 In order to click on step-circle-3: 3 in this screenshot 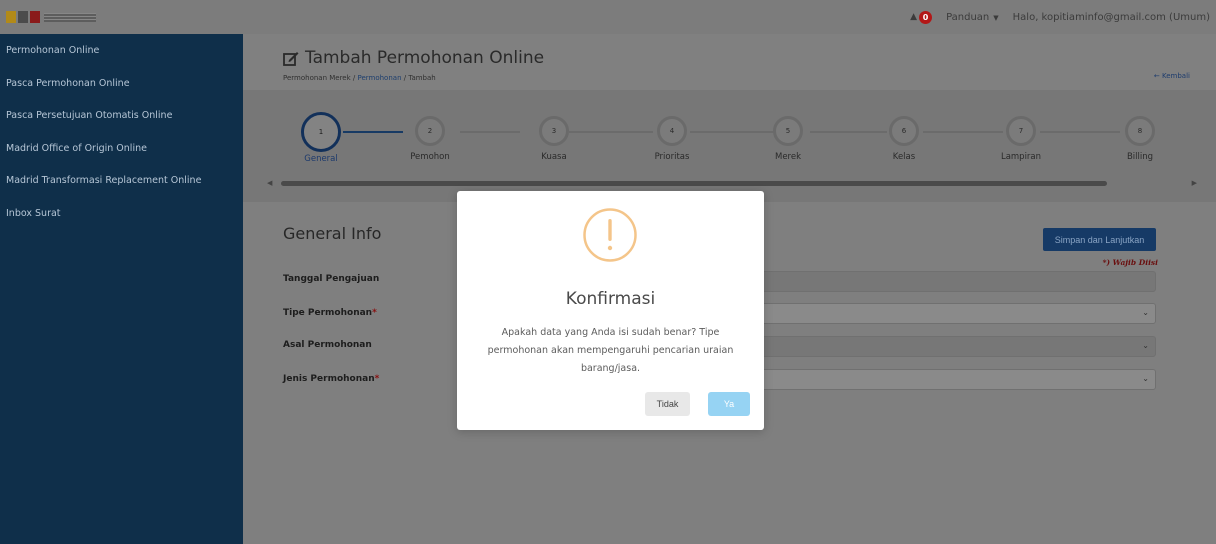, I will do `click(554, 131)`.